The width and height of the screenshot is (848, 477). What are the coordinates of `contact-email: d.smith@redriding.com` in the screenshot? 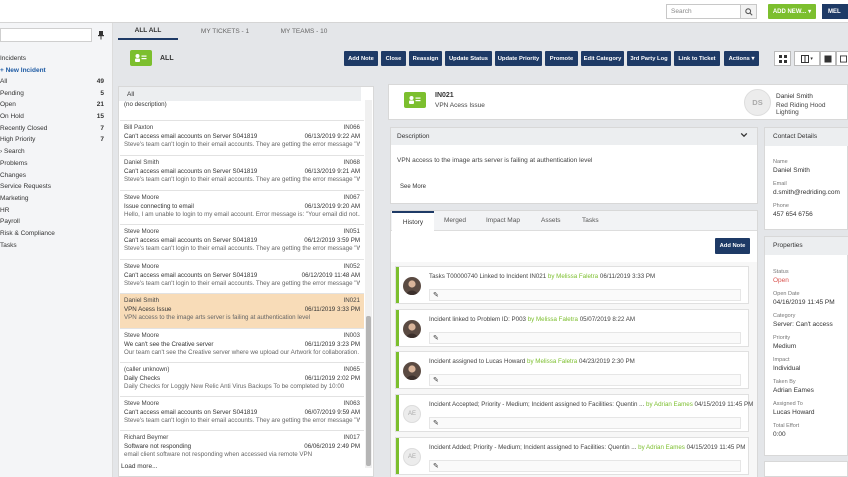 It's located at (806, 192).